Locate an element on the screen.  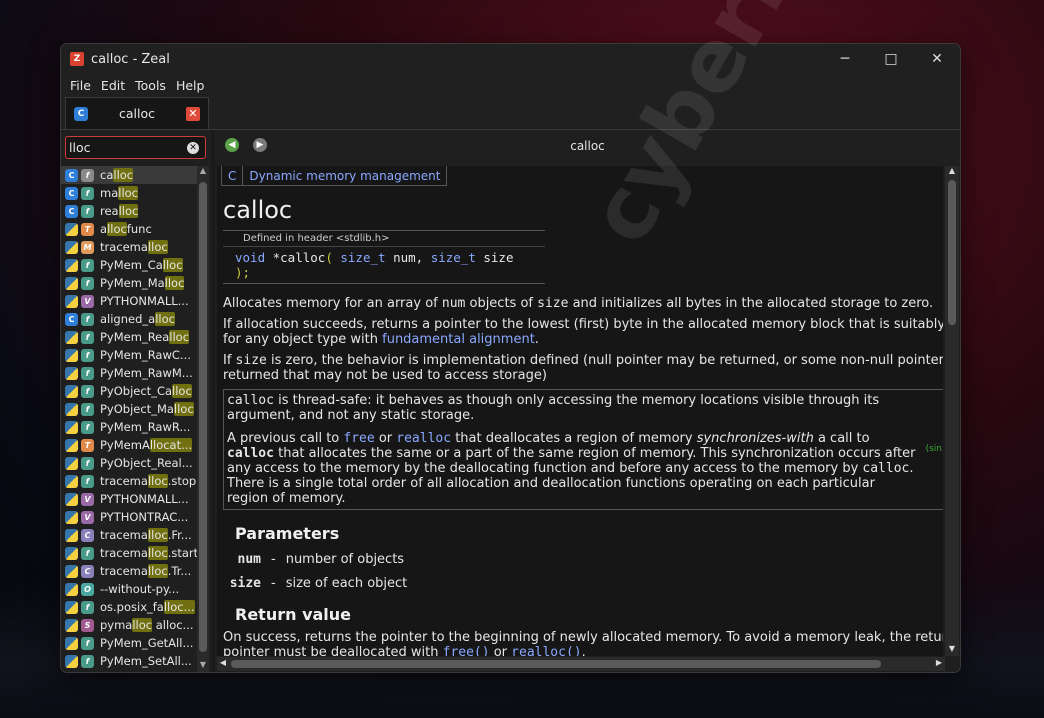
result-item: f tracemalloc.stop is located at coordinates (129, 481).